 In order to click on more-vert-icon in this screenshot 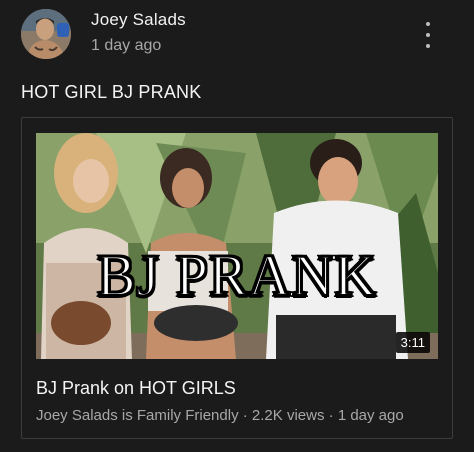, I will do `click(428, 35)`.